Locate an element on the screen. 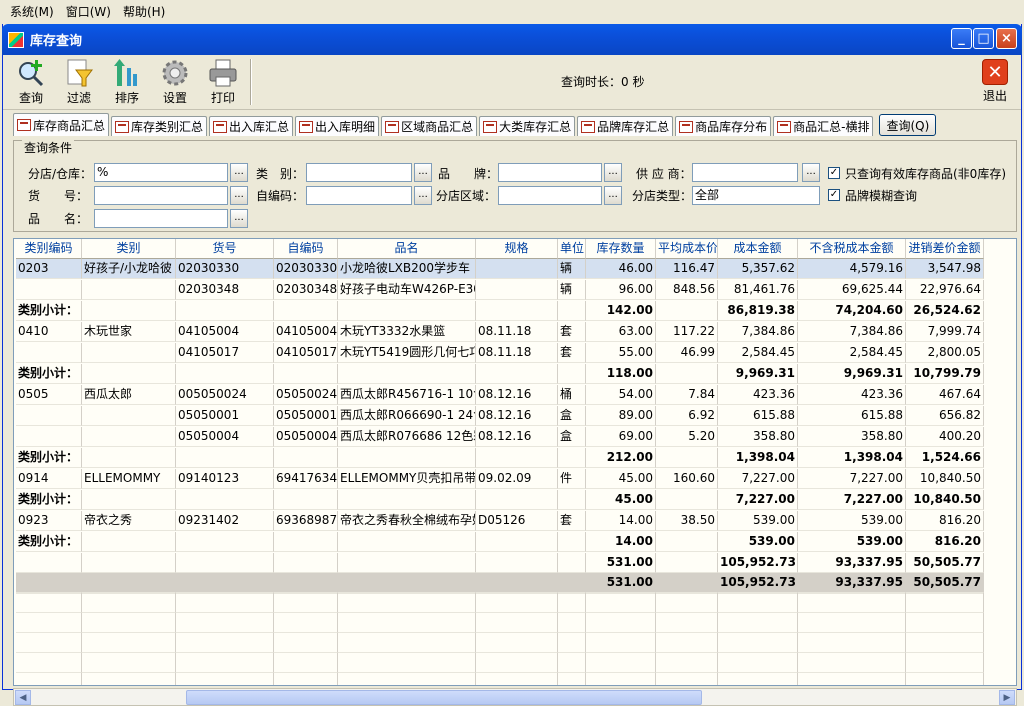  horizontal-scrollbar: ◀ ▶ is located at coordinates (515, 697).